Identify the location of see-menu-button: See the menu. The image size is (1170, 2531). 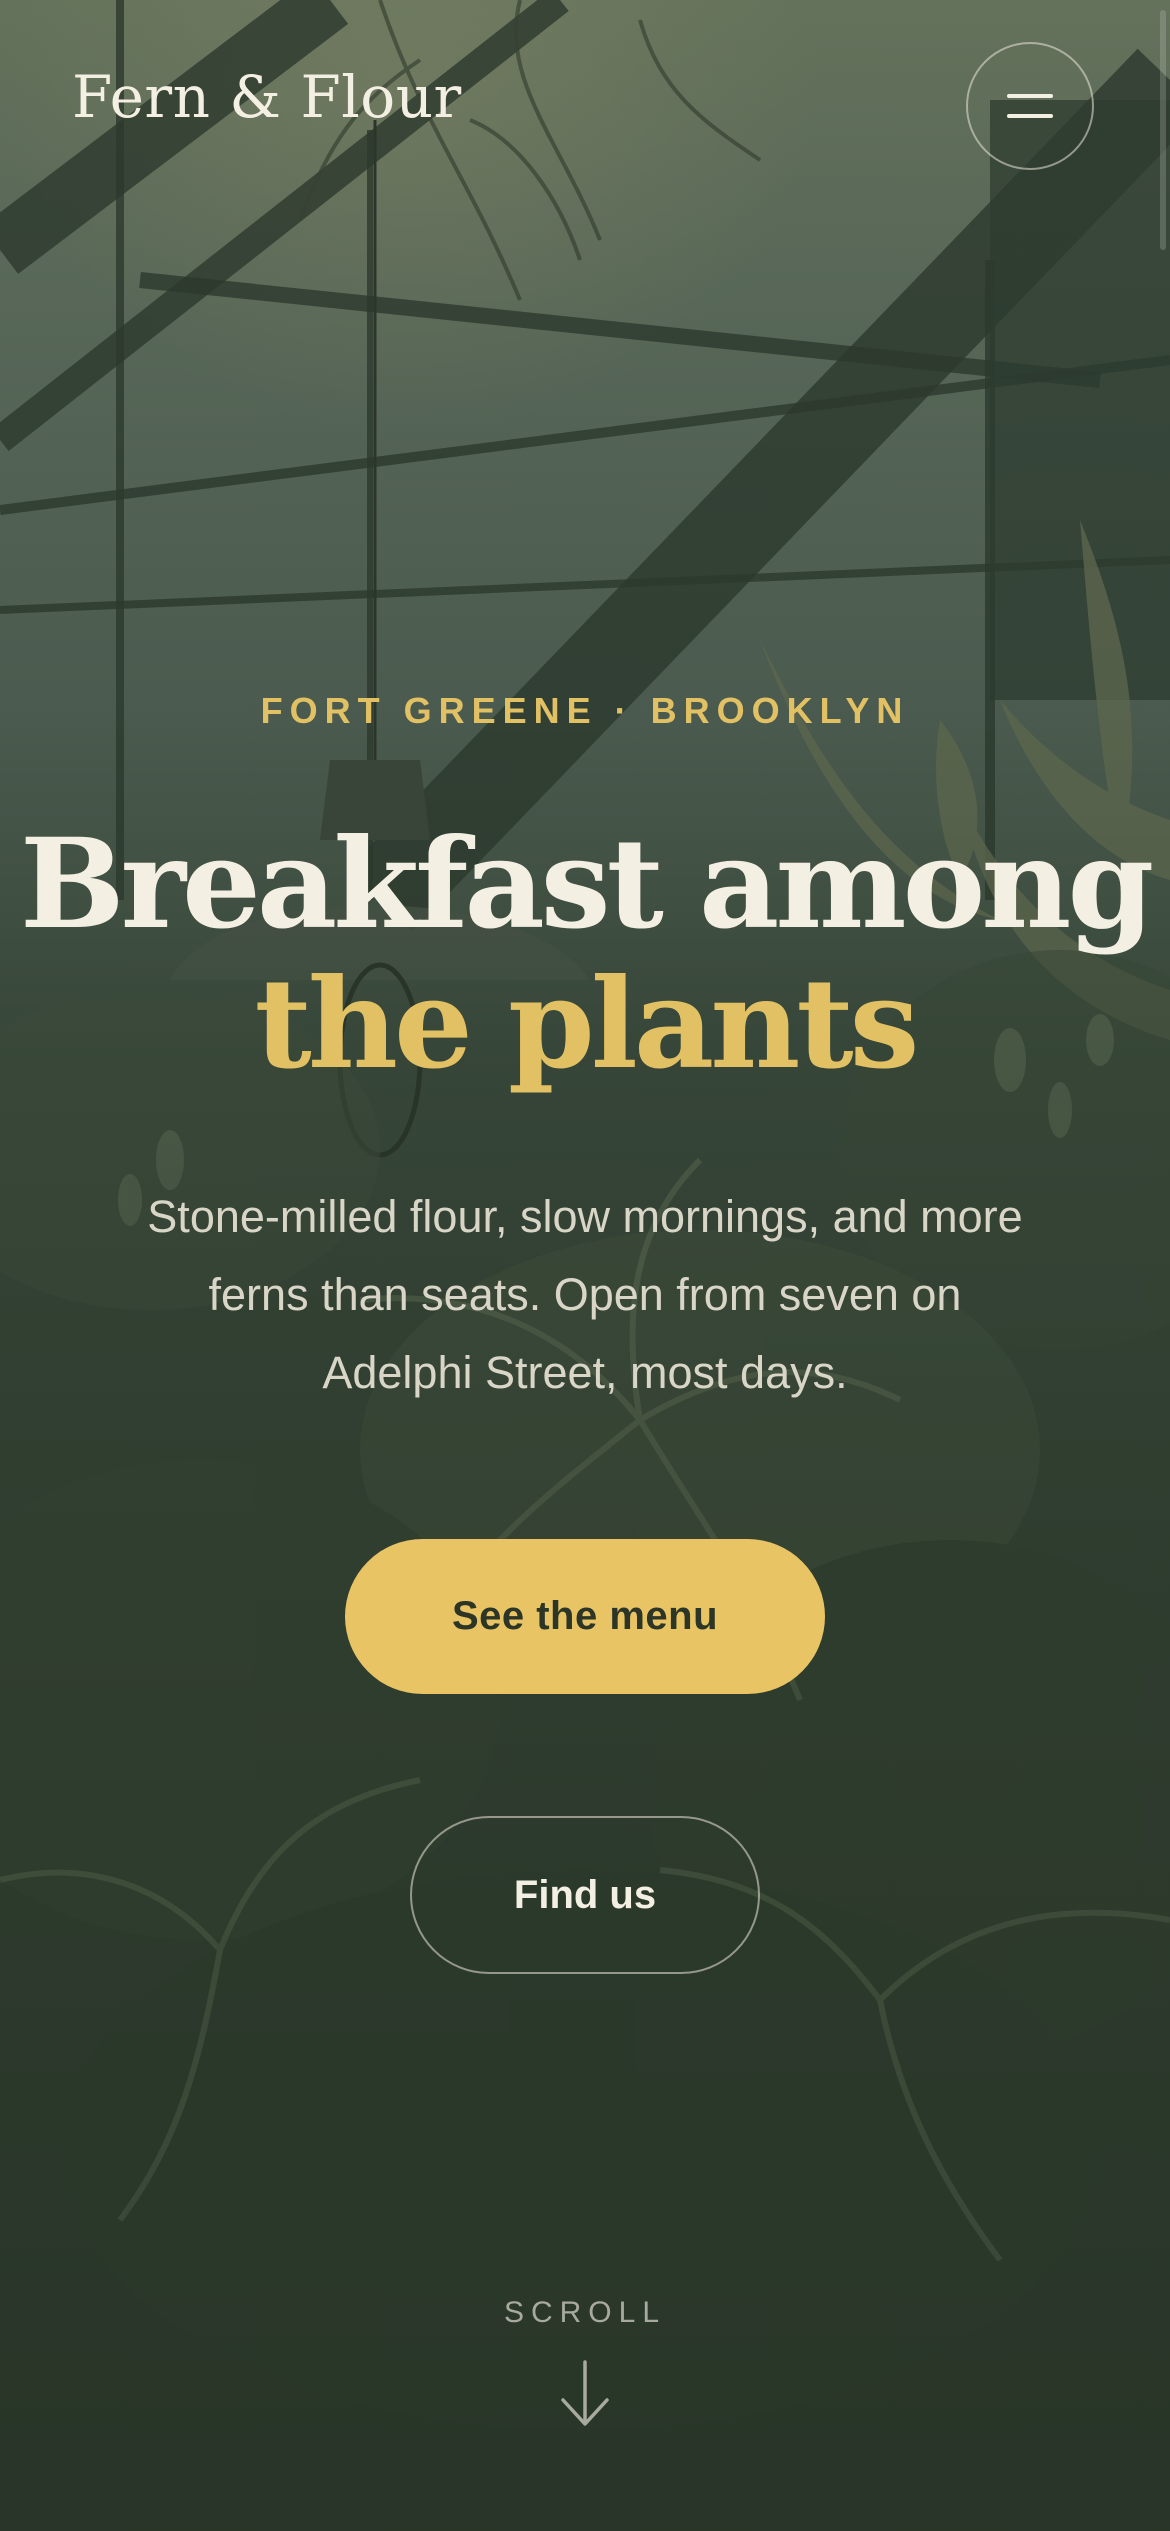
(585, 1616).